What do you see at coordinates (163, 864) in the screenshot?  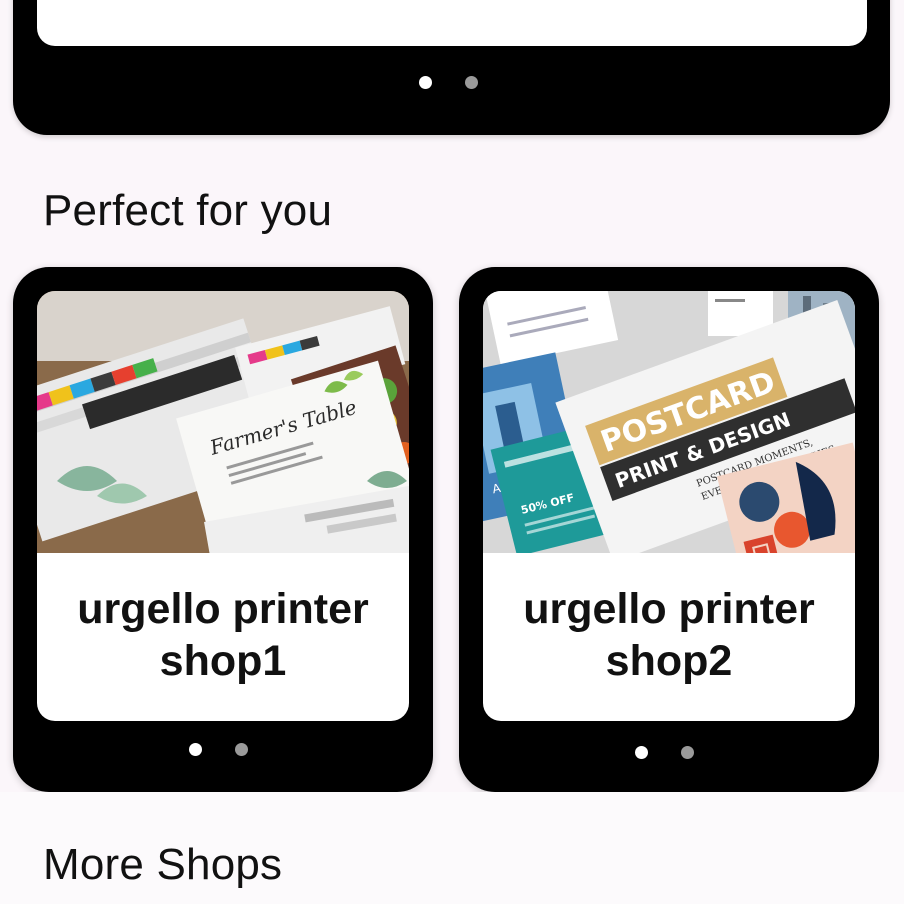 I see `section-title-more-shops: More Shops` at bounding box center [163, 864].